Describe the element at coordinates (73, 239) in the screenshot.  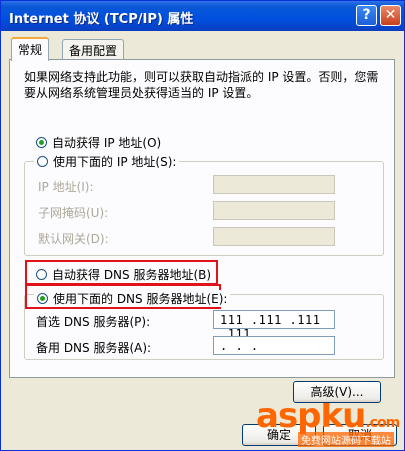
I see `gateway-label: 默认网关(D):` at that location.